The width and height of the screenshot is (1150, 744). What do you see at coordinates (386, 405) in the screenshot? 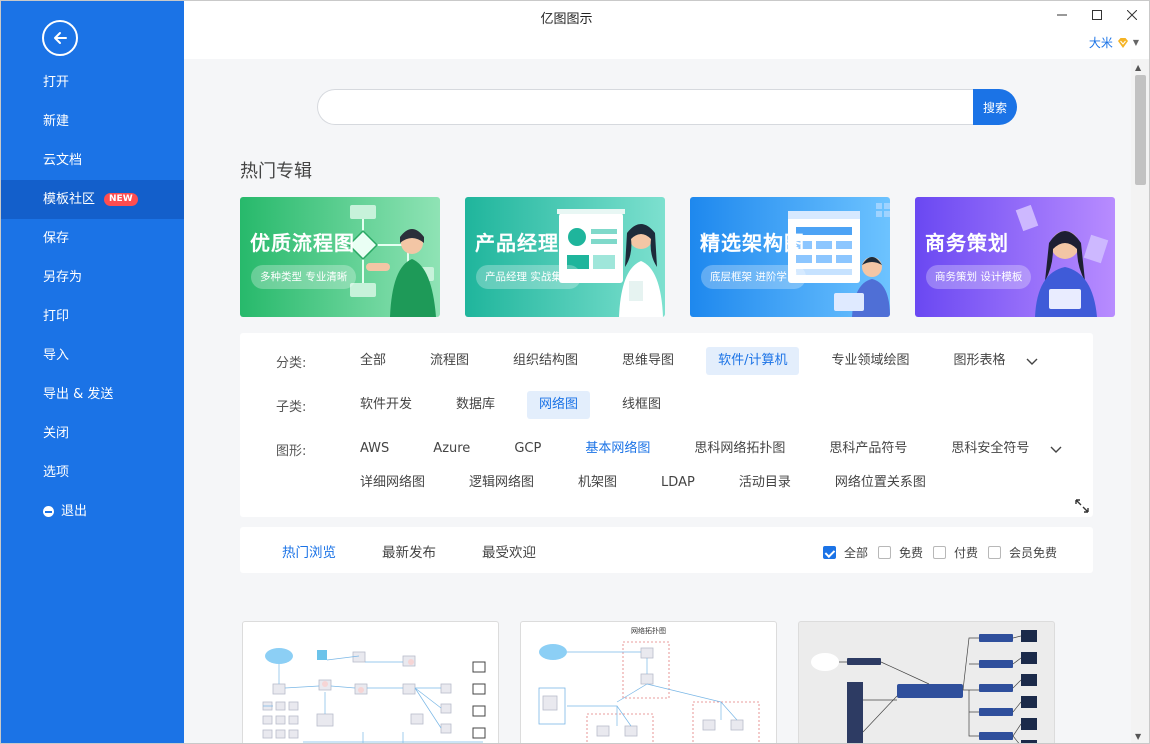
I see `subcategory-software-dev: 软件开发` at bounding box center [386, 405].